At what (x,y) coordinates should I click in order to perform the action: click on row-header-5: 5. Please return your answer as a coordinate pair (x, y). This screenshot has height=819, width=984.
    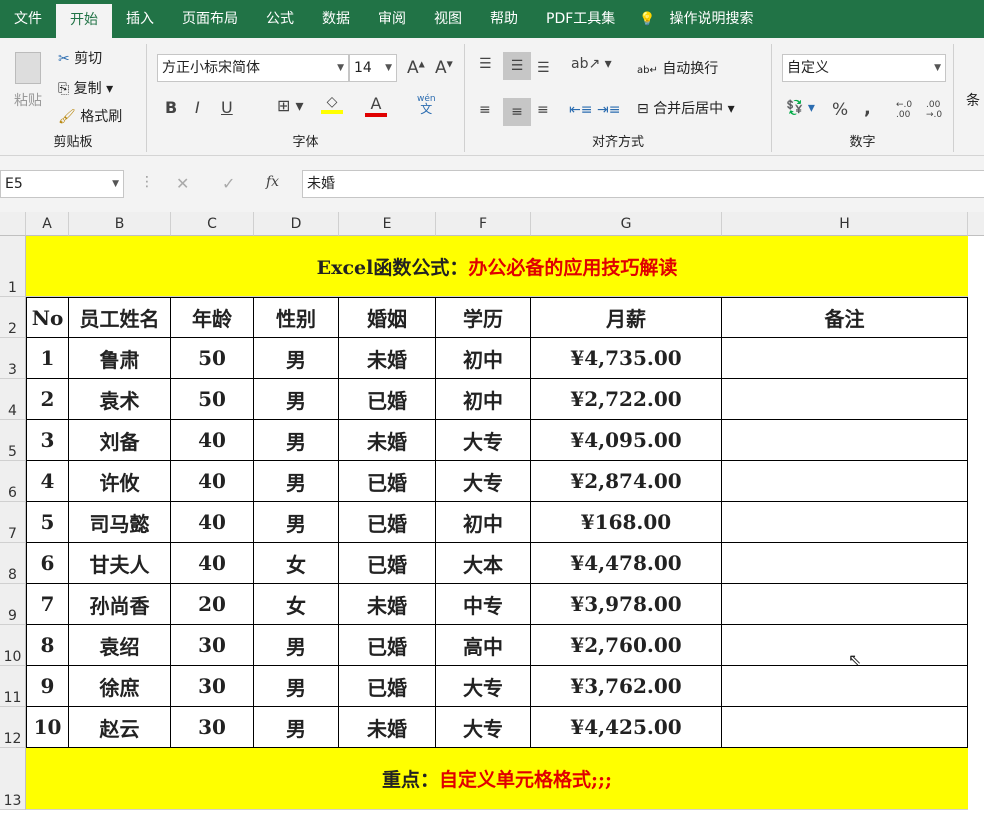
    Looking at the image, I should click on (13, 440).